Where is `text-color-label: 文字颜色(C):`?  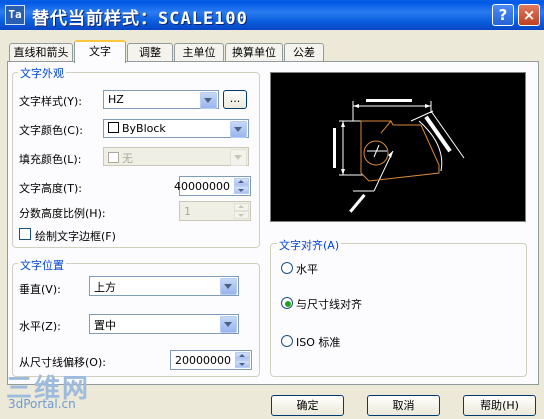 text-color-label: 文字颜色(C): is located at coordinates (51, 130).